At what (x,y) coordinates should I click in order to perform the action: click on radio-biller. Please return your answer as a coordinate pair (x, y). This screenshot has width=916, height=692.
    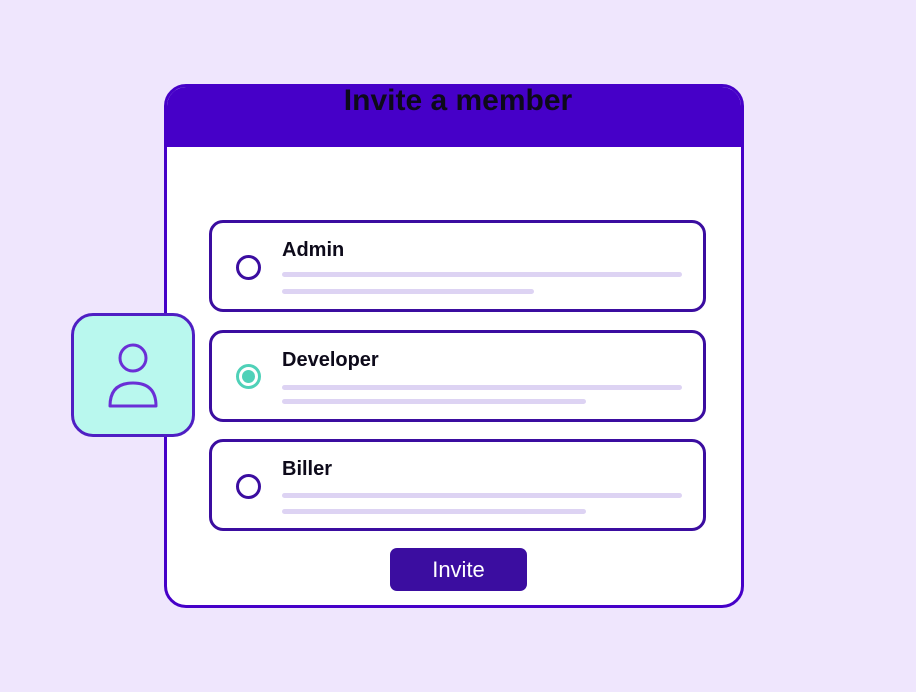
    Looking at the image, I should click on (248, 486).